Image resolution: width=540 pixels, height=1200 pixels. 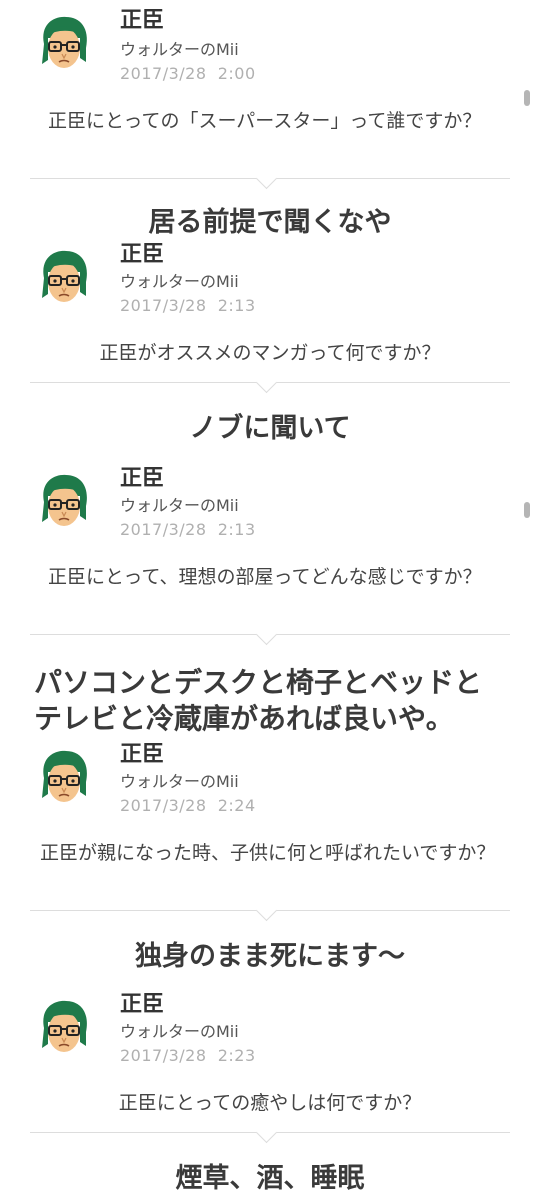 I want to click on question-text: 正臣がオススメのマンガって何ですか？, so click(x=270, y=353).